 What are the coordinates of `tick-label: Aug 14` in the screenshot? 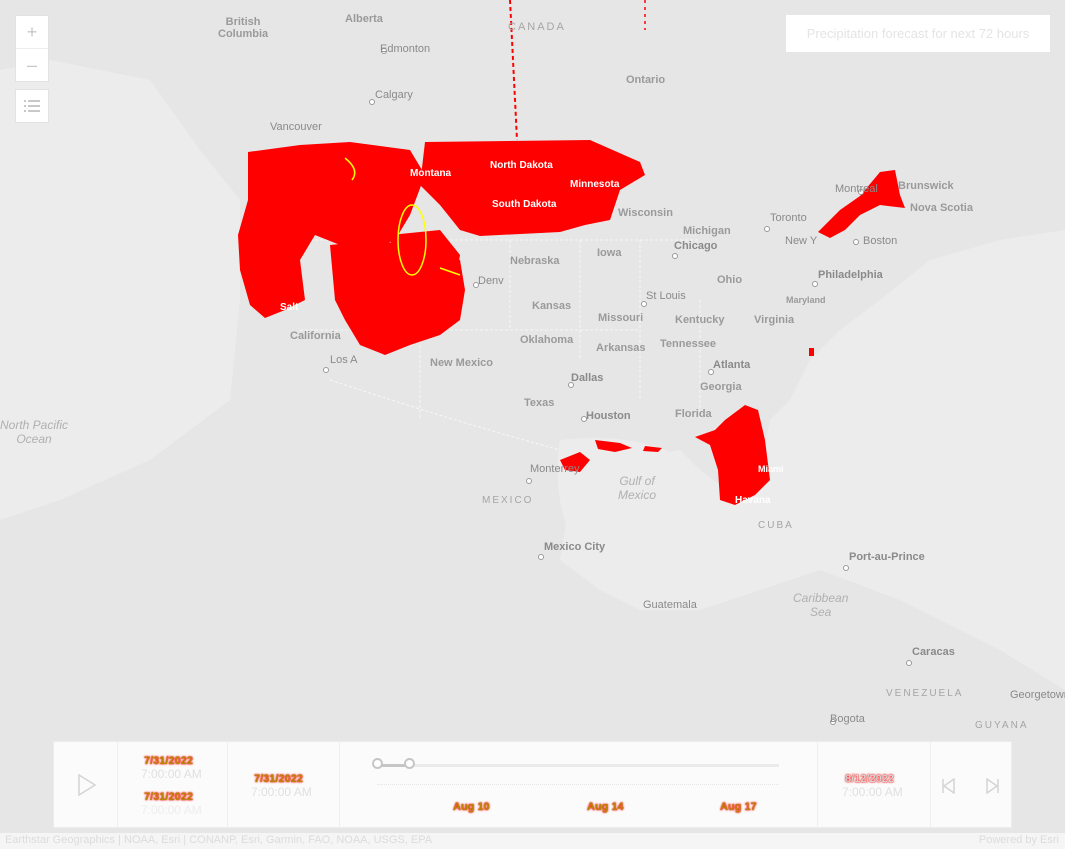 It's located at (605, 807).